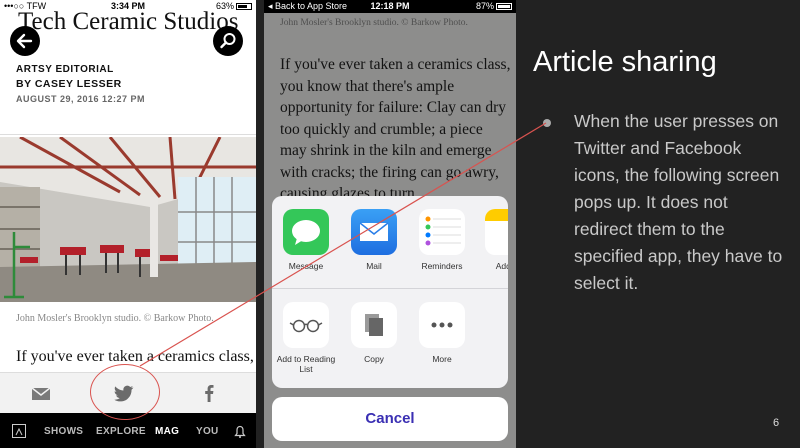 This screenshot has width=800, height=448. I want to click on studio-photo, so click(128, 219).